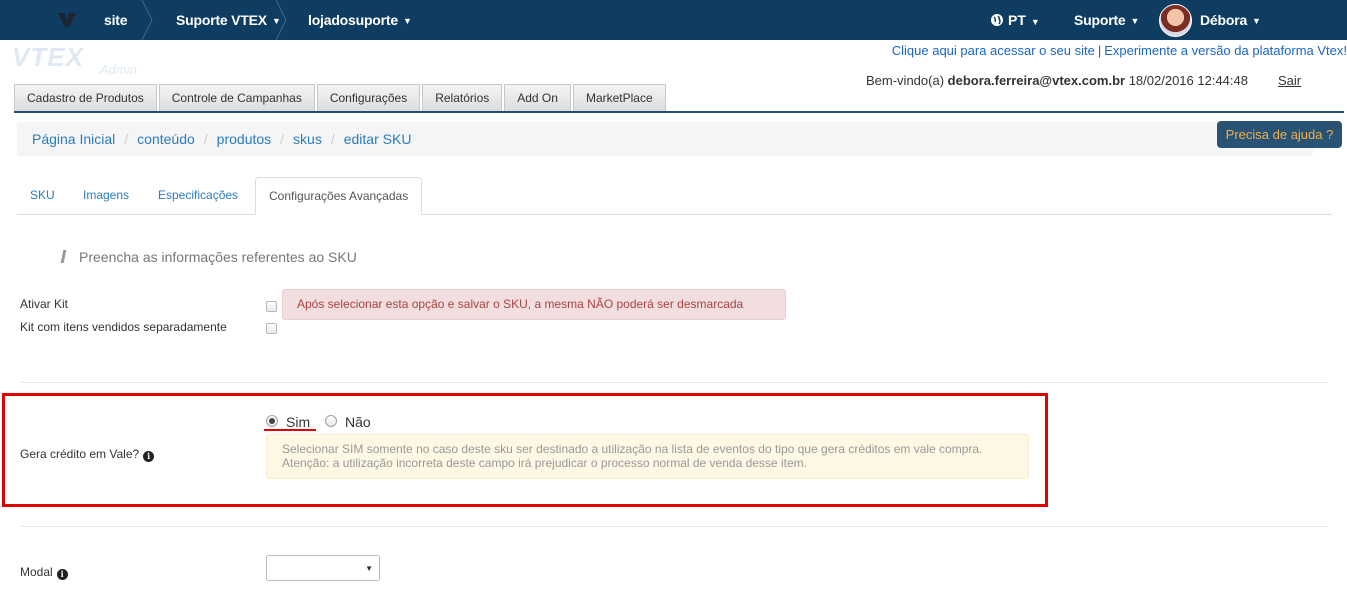  I want to click on user-menu: Débora ▼, so click(1230, 20).